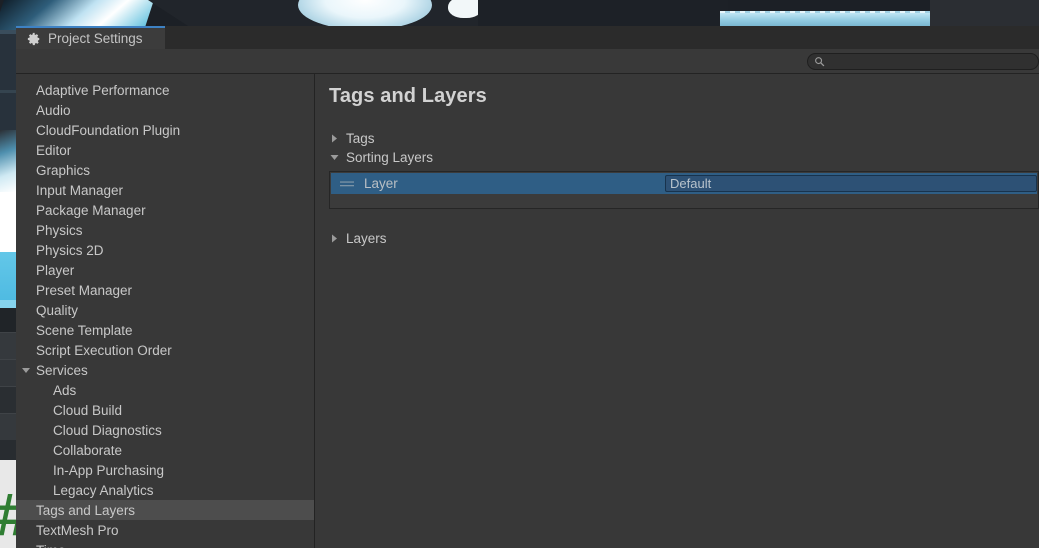  What do you see at coordinates (88, 410) in the screenshot?
I see `sidebar-item-label: Cloud Build` at bounding box center [88, 410].